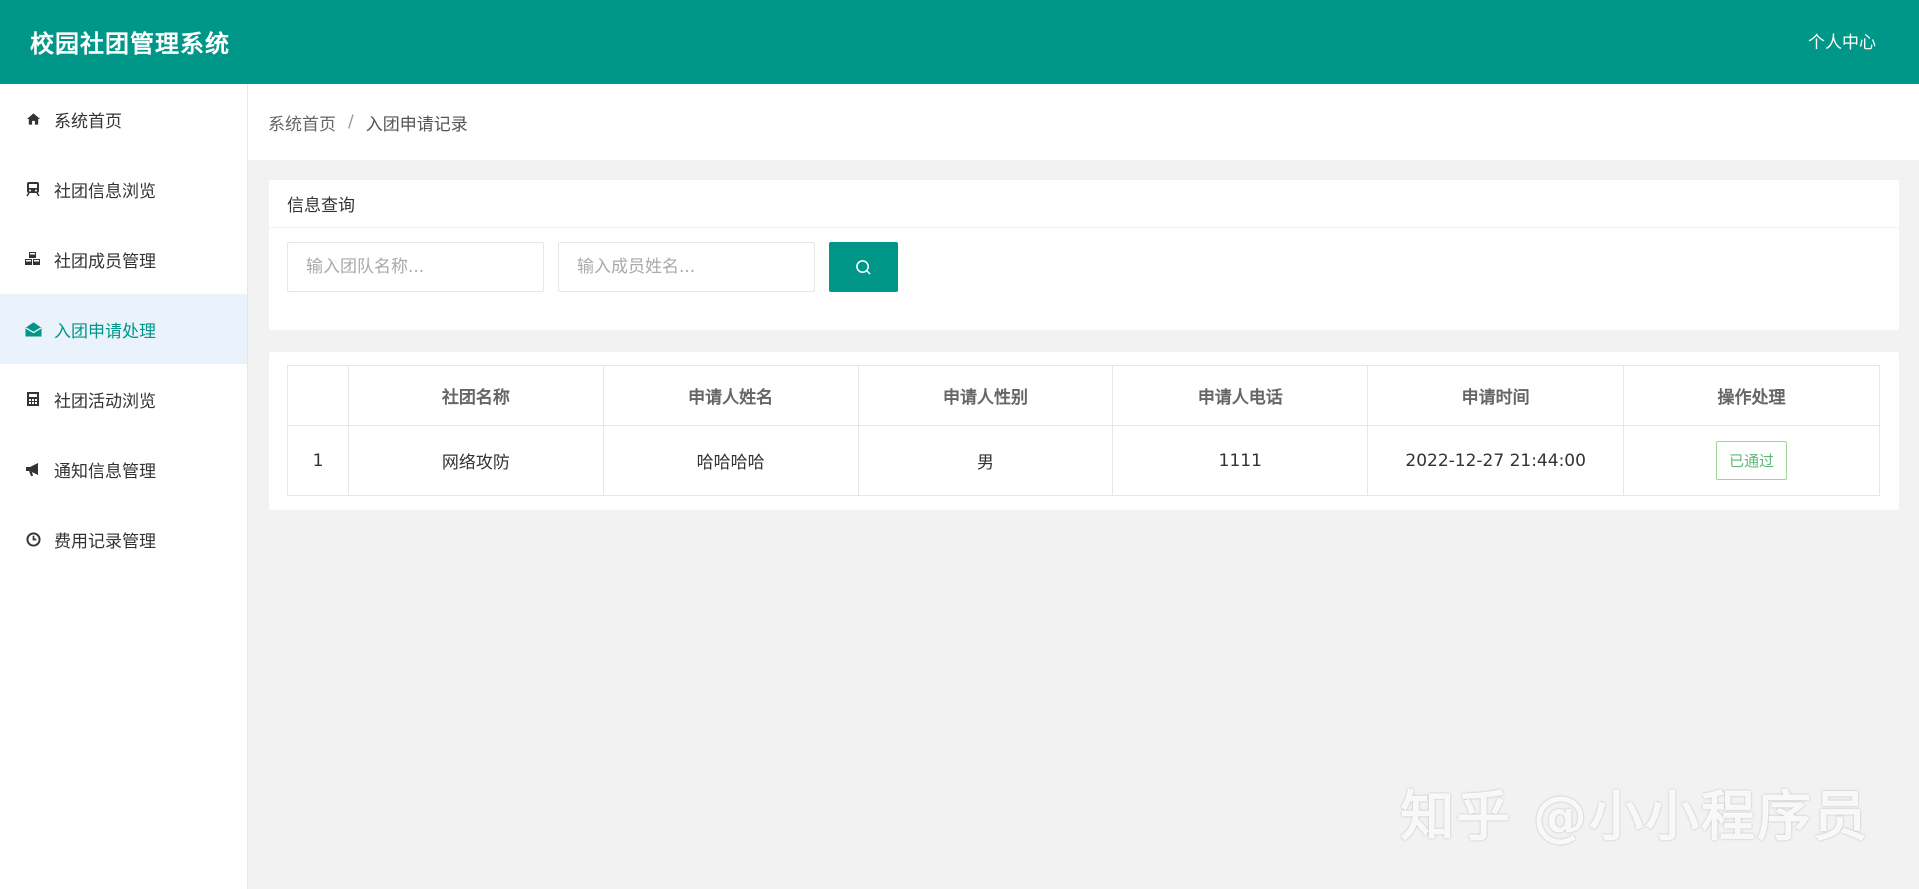 The height and width of the screenshot is (889, 1919). Describe the element at coordinates (475, 395) in the screenshot. I see `column-header-club: 社团名称` at that location.